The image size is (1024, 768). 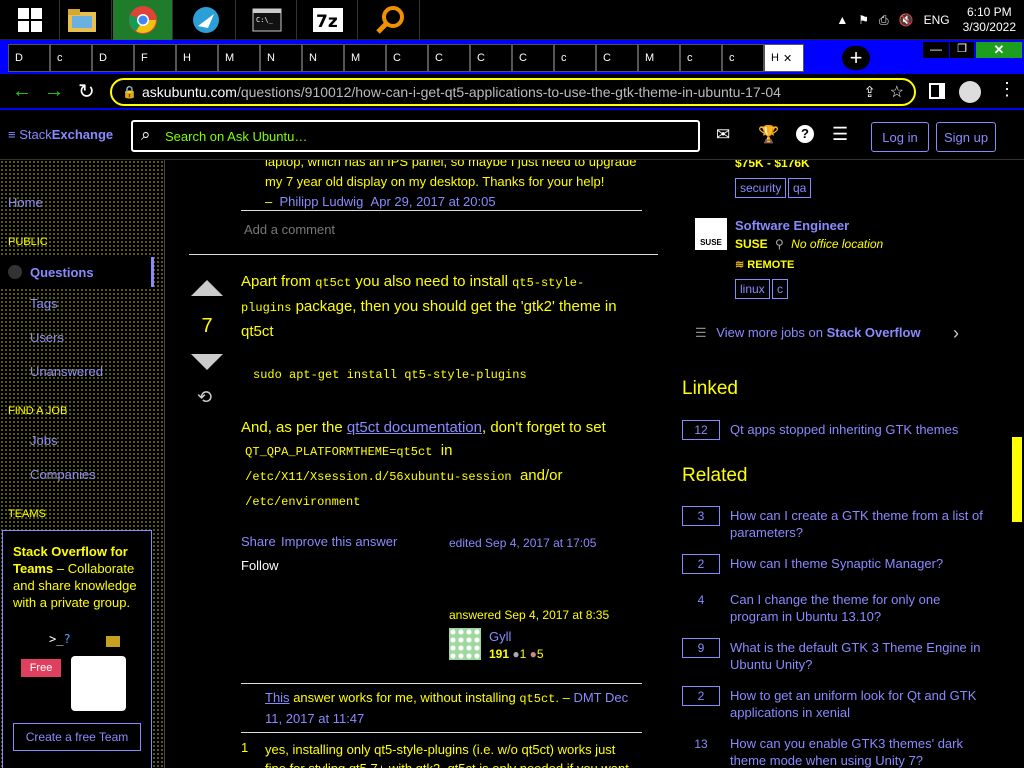 I want to click on start-button, so click(x=30, y=20).